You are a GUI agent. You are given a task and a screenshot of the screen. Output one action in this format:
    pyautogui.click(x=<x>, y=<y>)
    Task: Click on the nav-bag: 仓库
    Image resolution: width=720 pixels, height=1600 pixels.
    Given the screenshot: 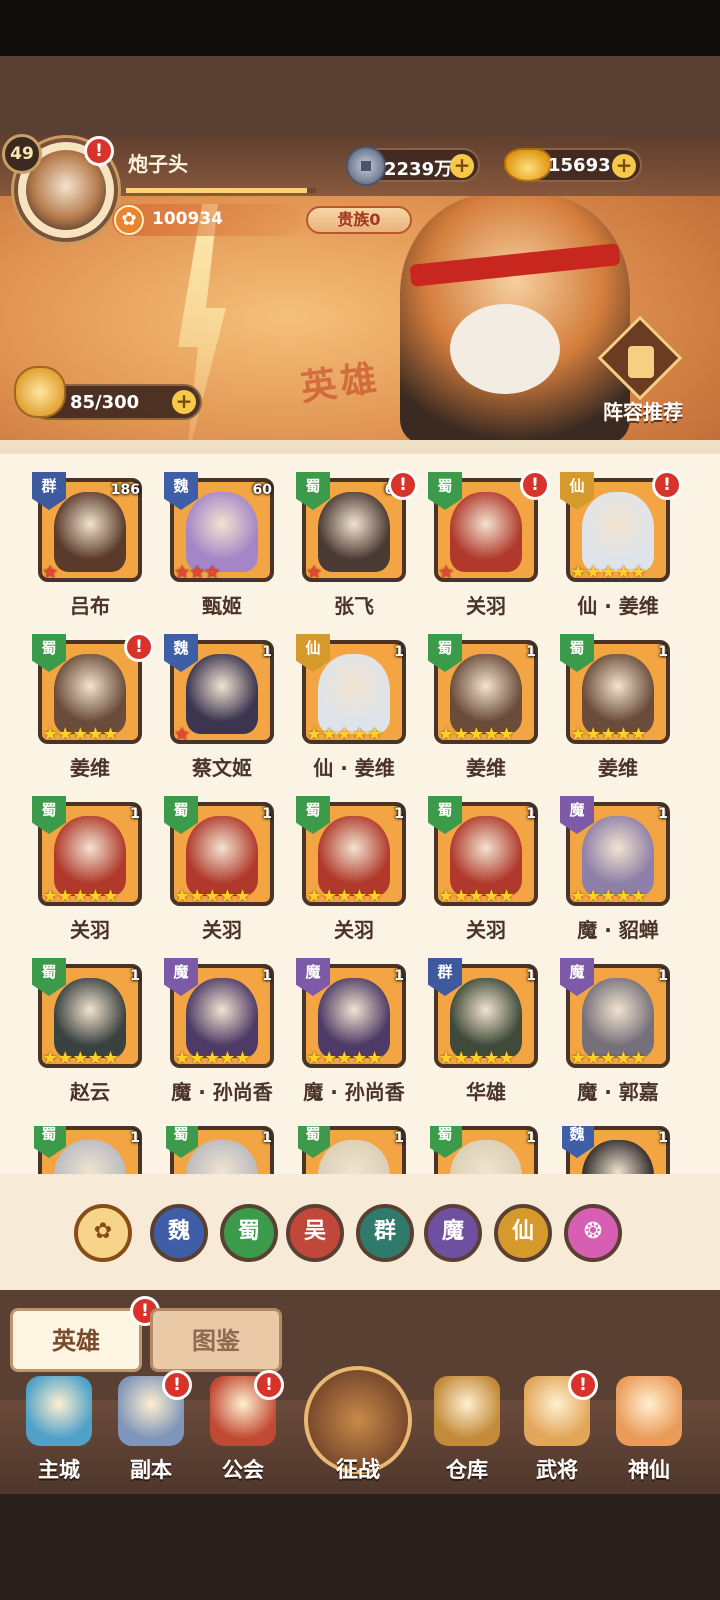 What is the action you would take?
    pyautogui.click(x=467, y=1435)
    